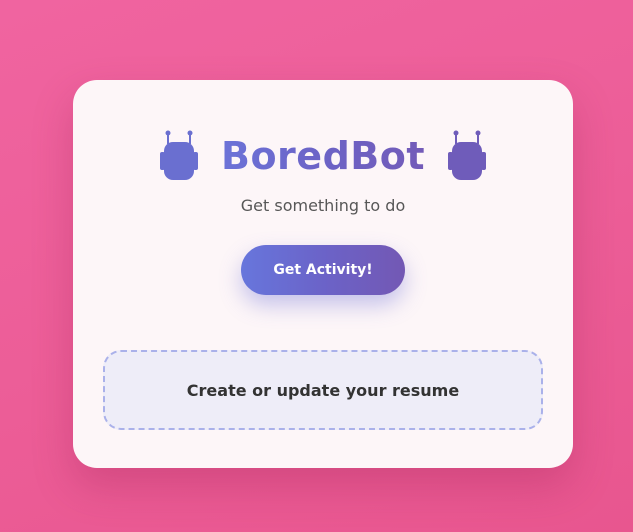 Image resolution: width=633 pixels, height=532 pixels. I want to click on app-title: BoredBot, so click(323, 156).